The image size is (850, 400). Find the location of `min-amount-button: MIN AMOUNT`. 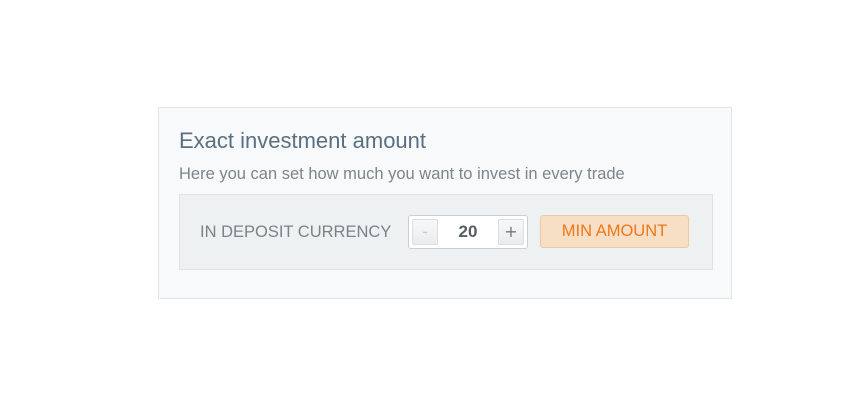

min-amount-button: MIN AMOUNT is located at coordinates (614, 231).